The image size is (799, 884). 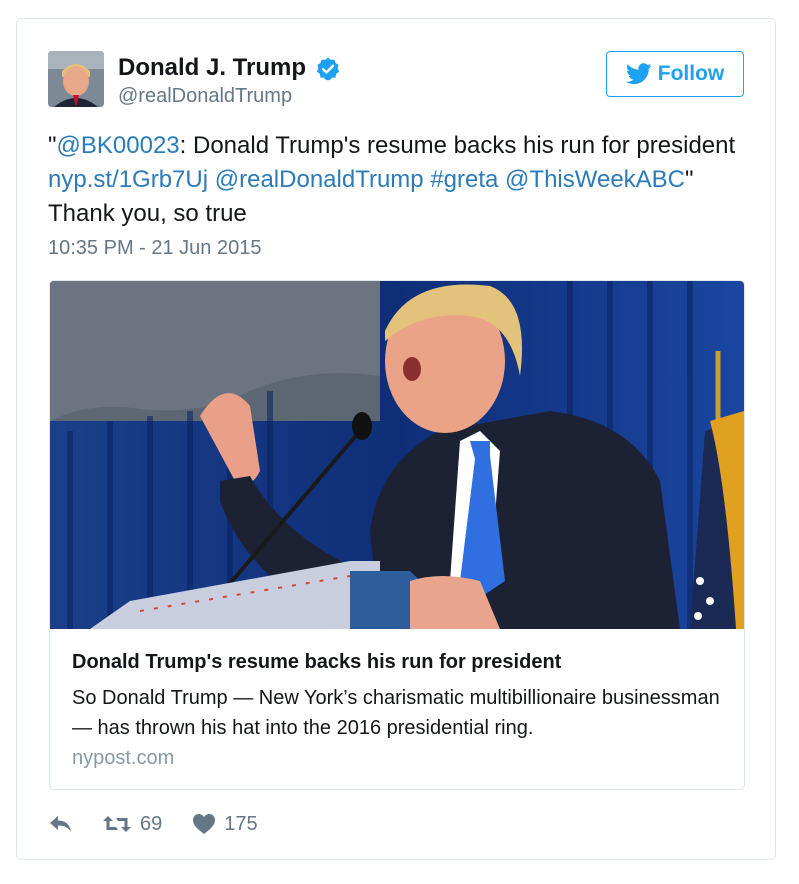 I want to click on reply-button, so click(x=61, y=824).